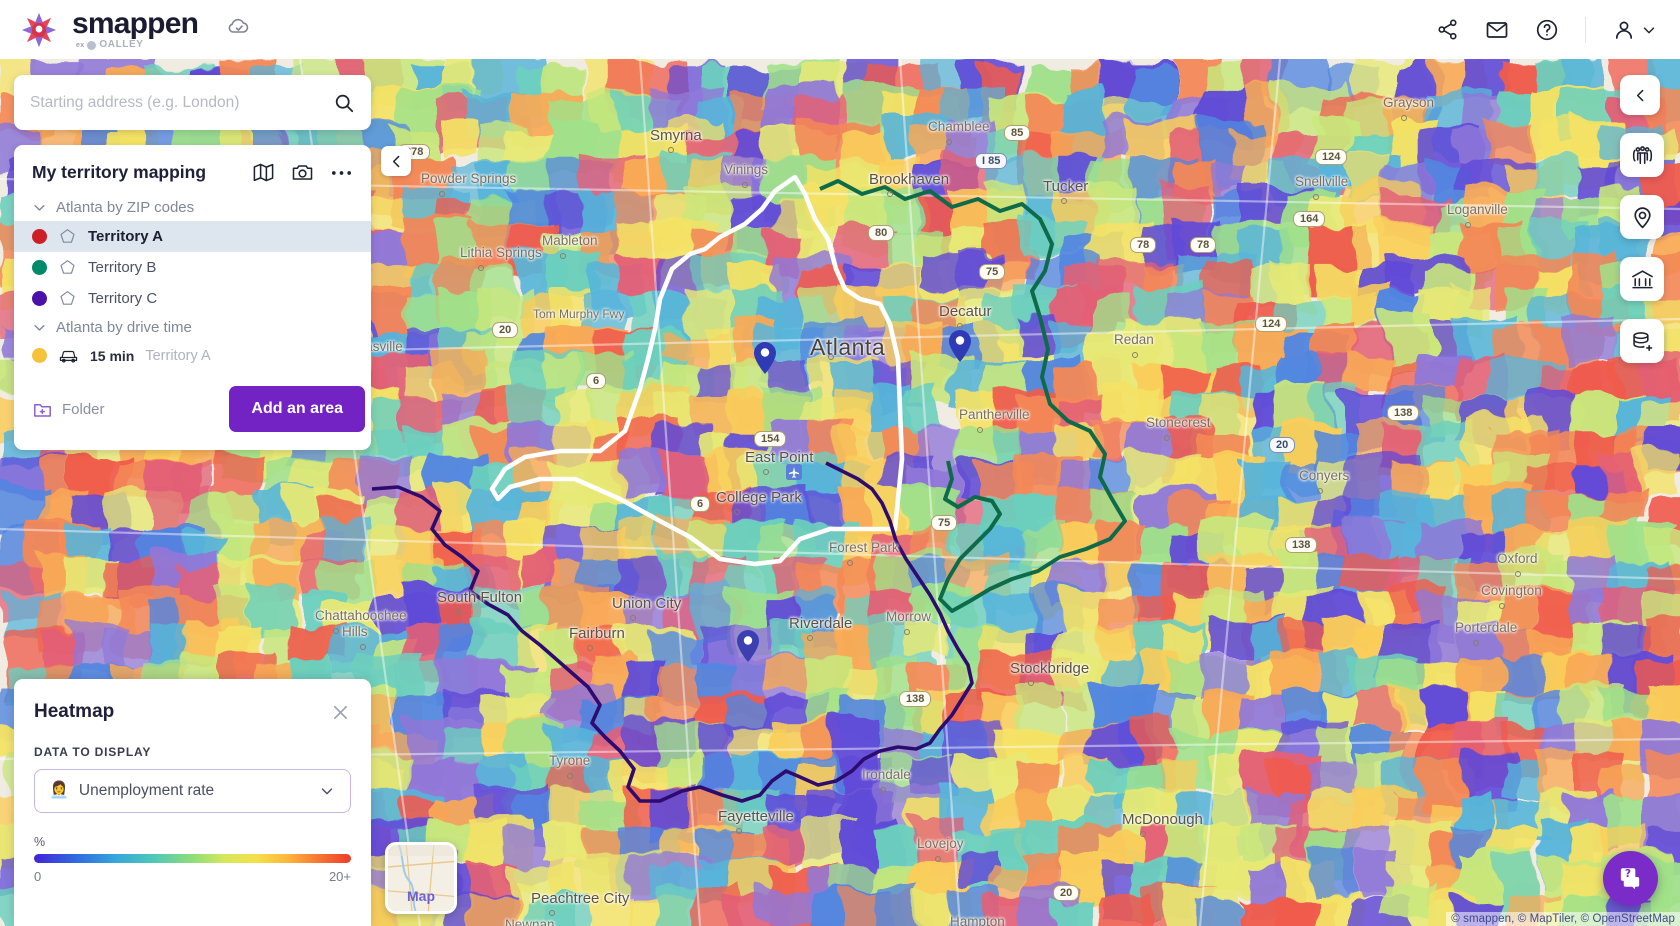  I want to click on brand-name: smappen, so click(135, 23).